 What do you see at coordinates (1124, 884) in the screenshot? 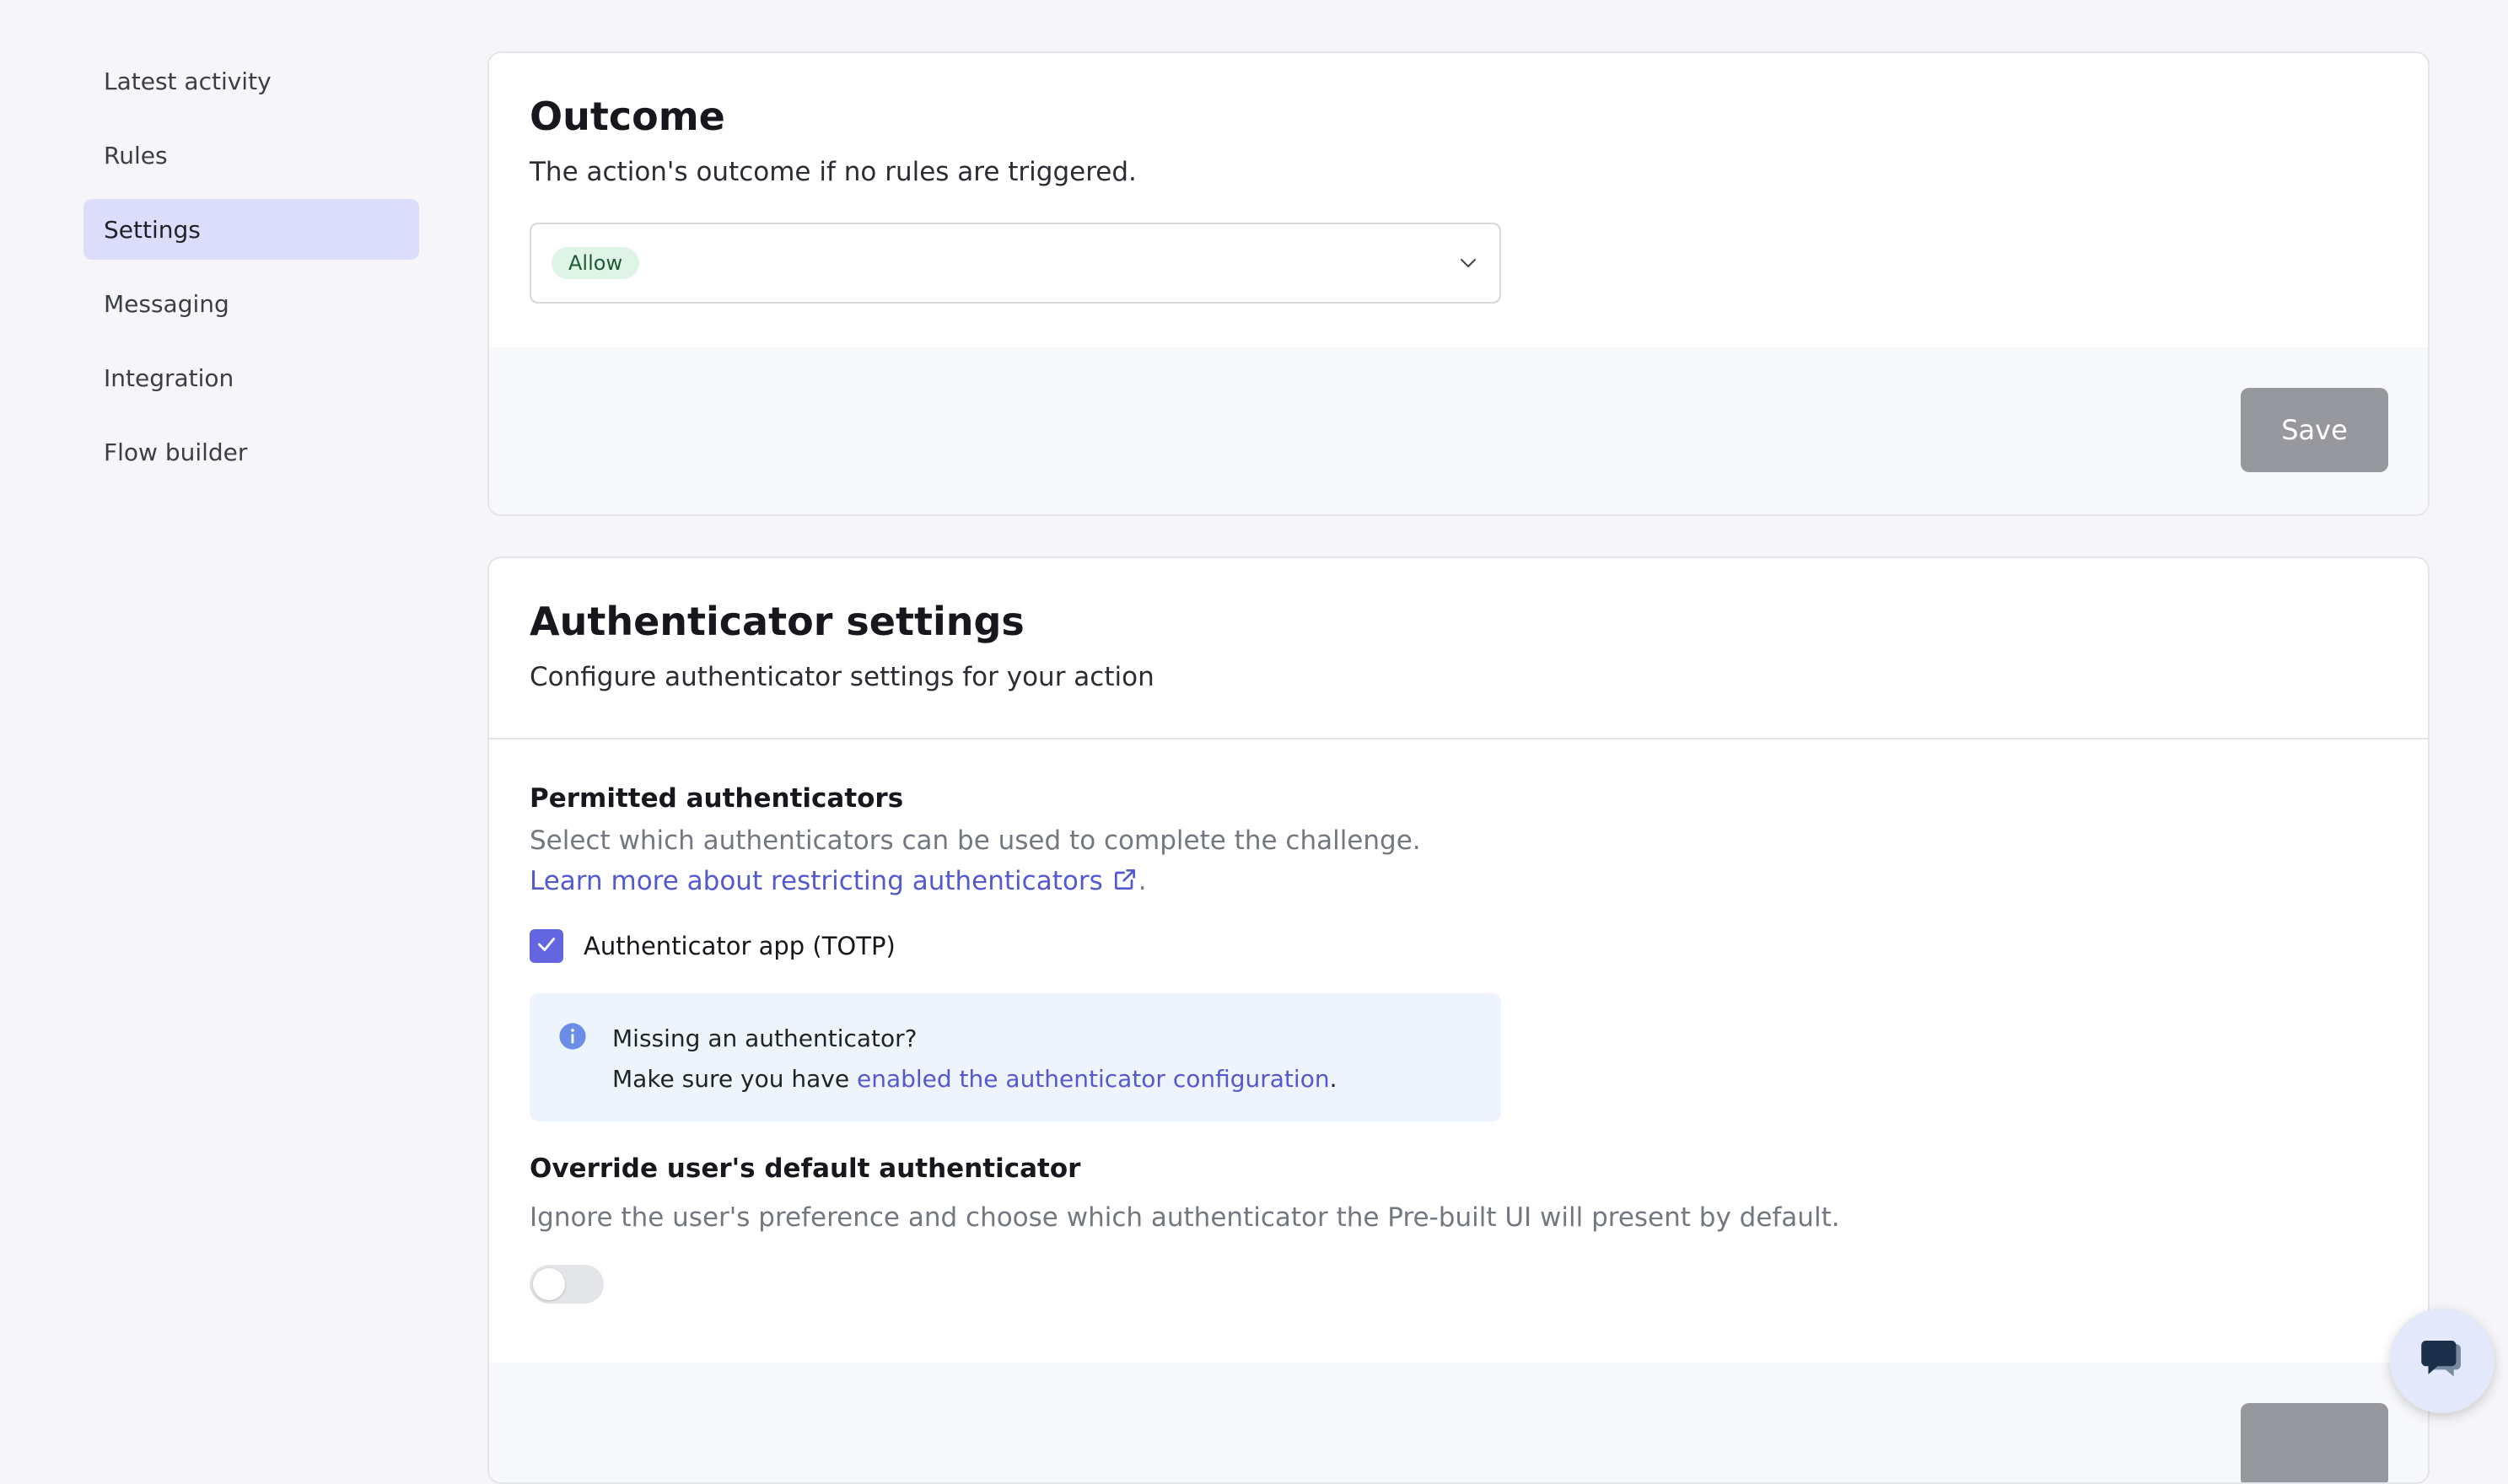
I see `external-link-icon` at bounding box center [1124, 884].